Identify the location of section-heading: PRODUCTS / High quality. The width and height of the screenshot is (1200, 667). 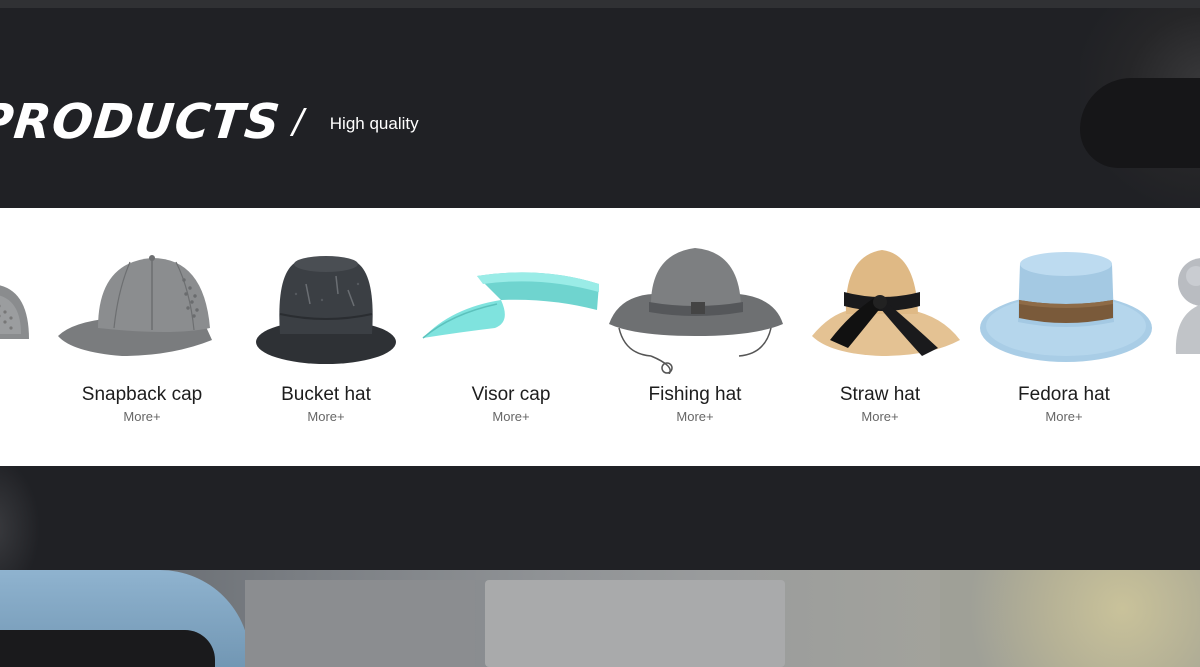
(209, 122).